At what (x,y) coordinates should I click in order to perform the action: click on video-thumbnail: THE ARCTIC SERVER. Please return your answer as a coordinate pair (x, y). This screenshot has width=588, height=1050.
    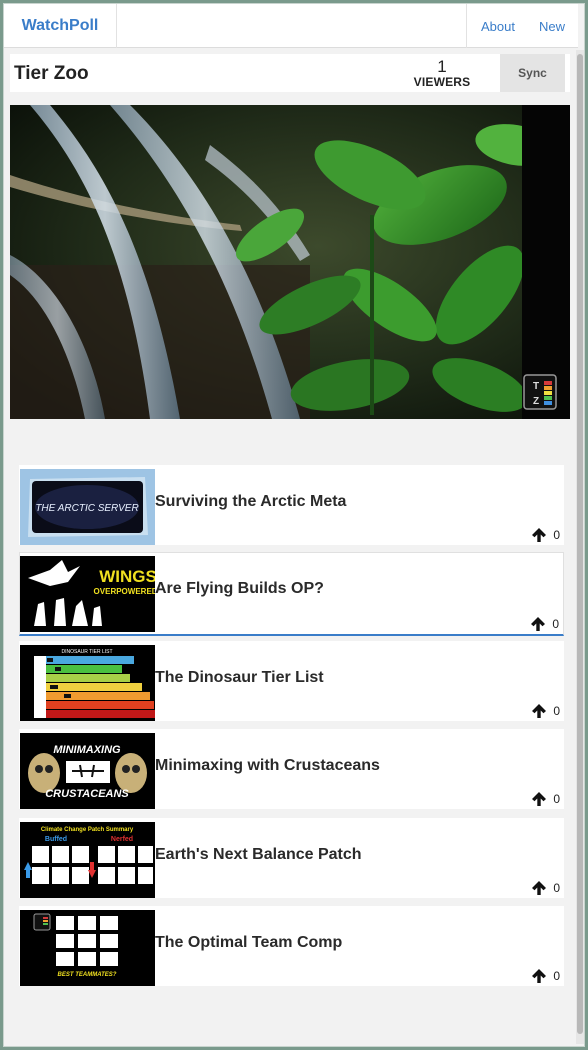
    Looking at the image, I should click on (87, 507).